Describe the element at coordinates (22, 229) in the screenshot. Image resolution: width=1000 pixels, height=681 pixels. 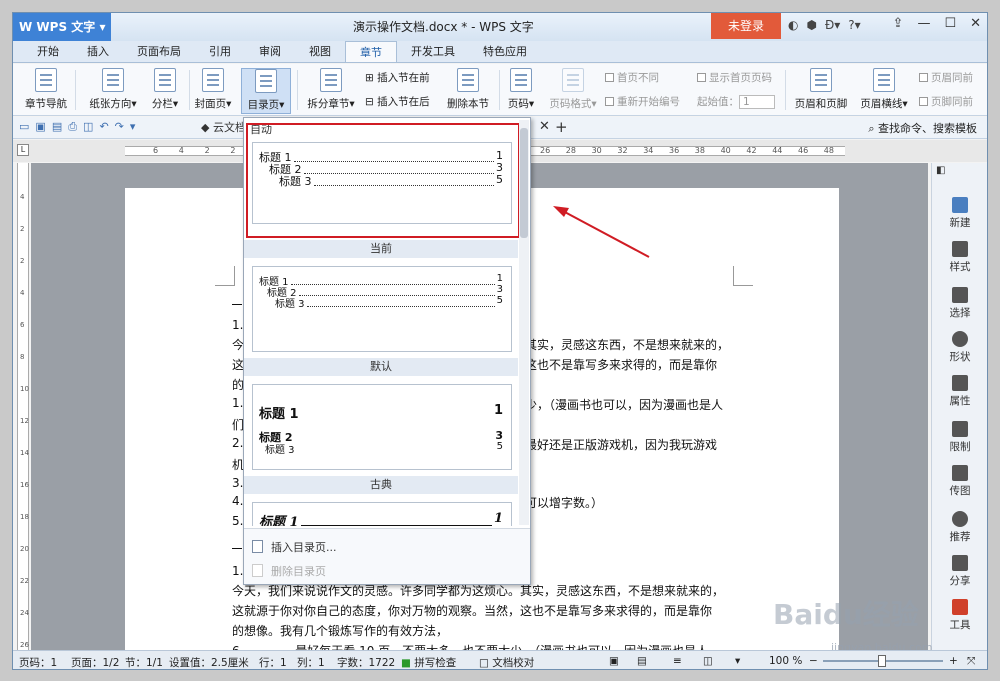
I see `ruler-tick-label: 2` at that location.